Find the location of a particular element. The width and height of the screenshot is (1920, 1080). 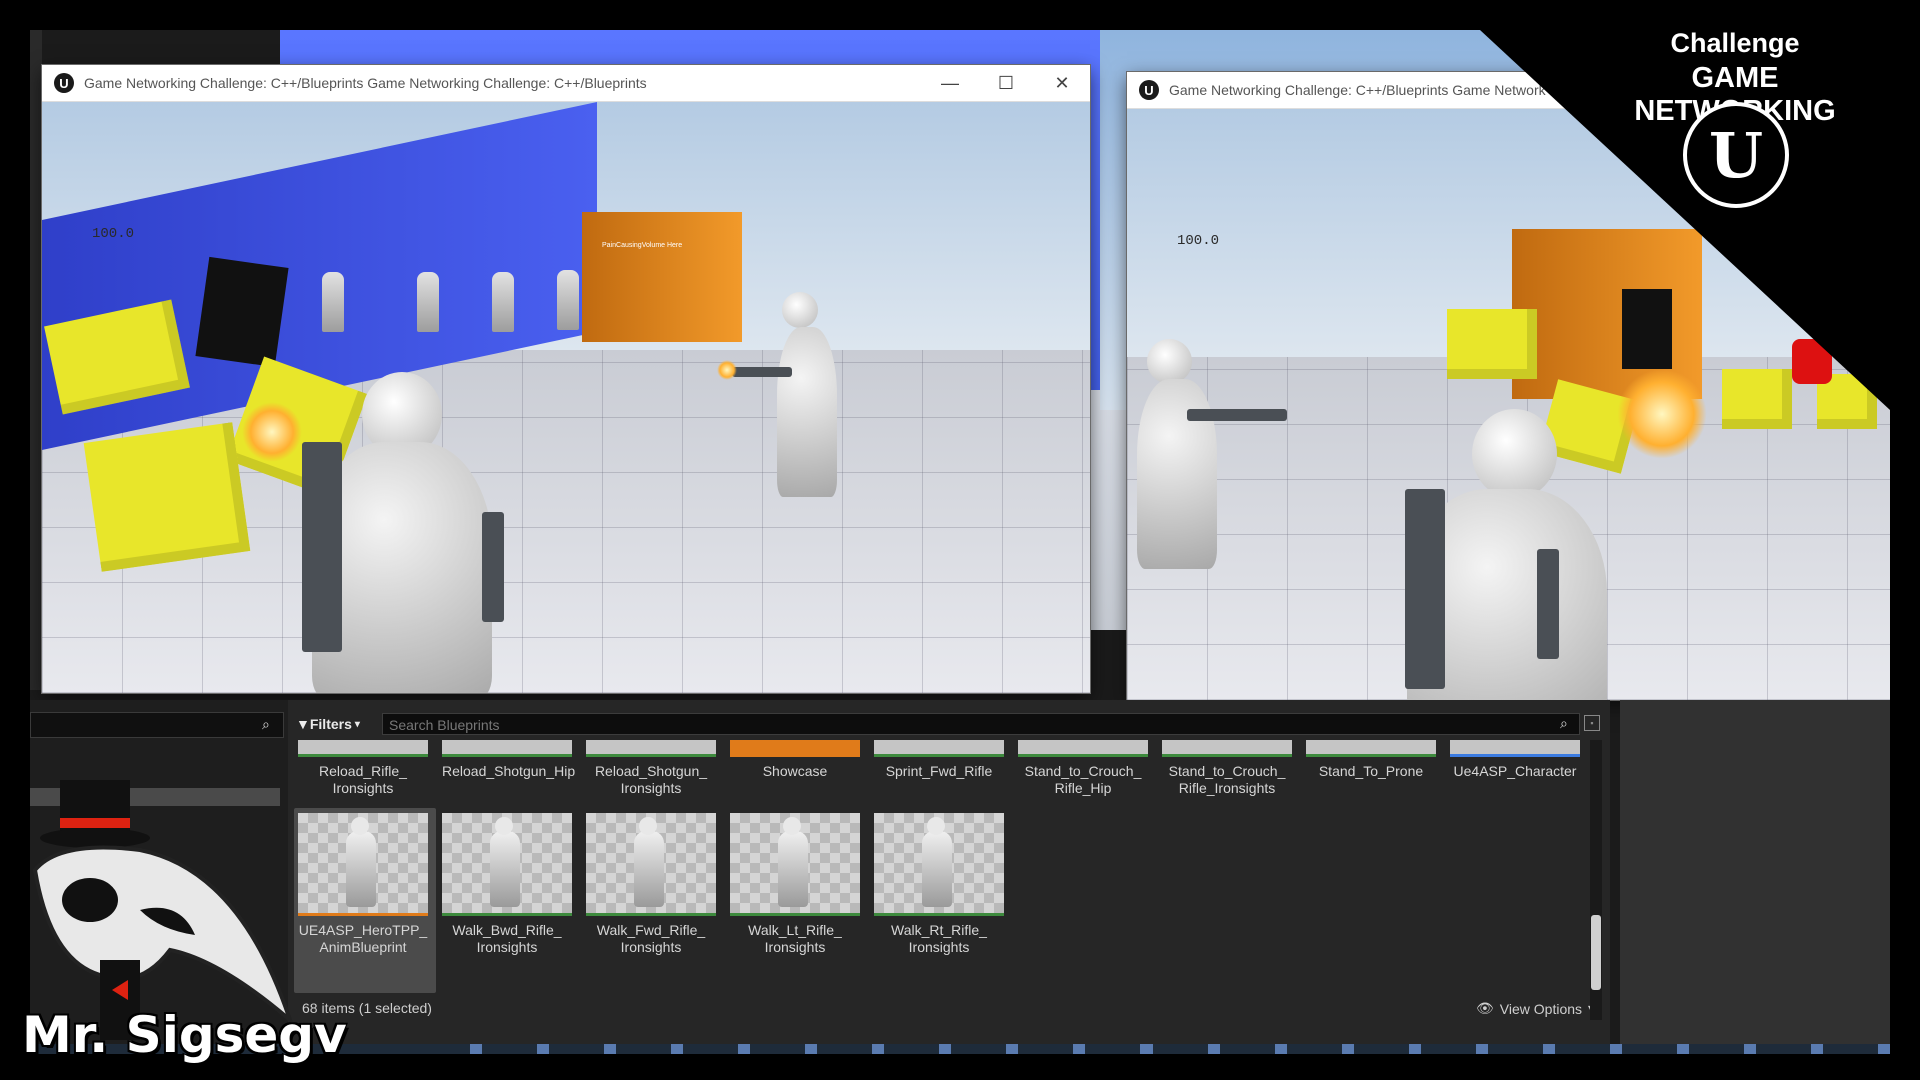

player-backpack is located at coordinates (1425, 589).